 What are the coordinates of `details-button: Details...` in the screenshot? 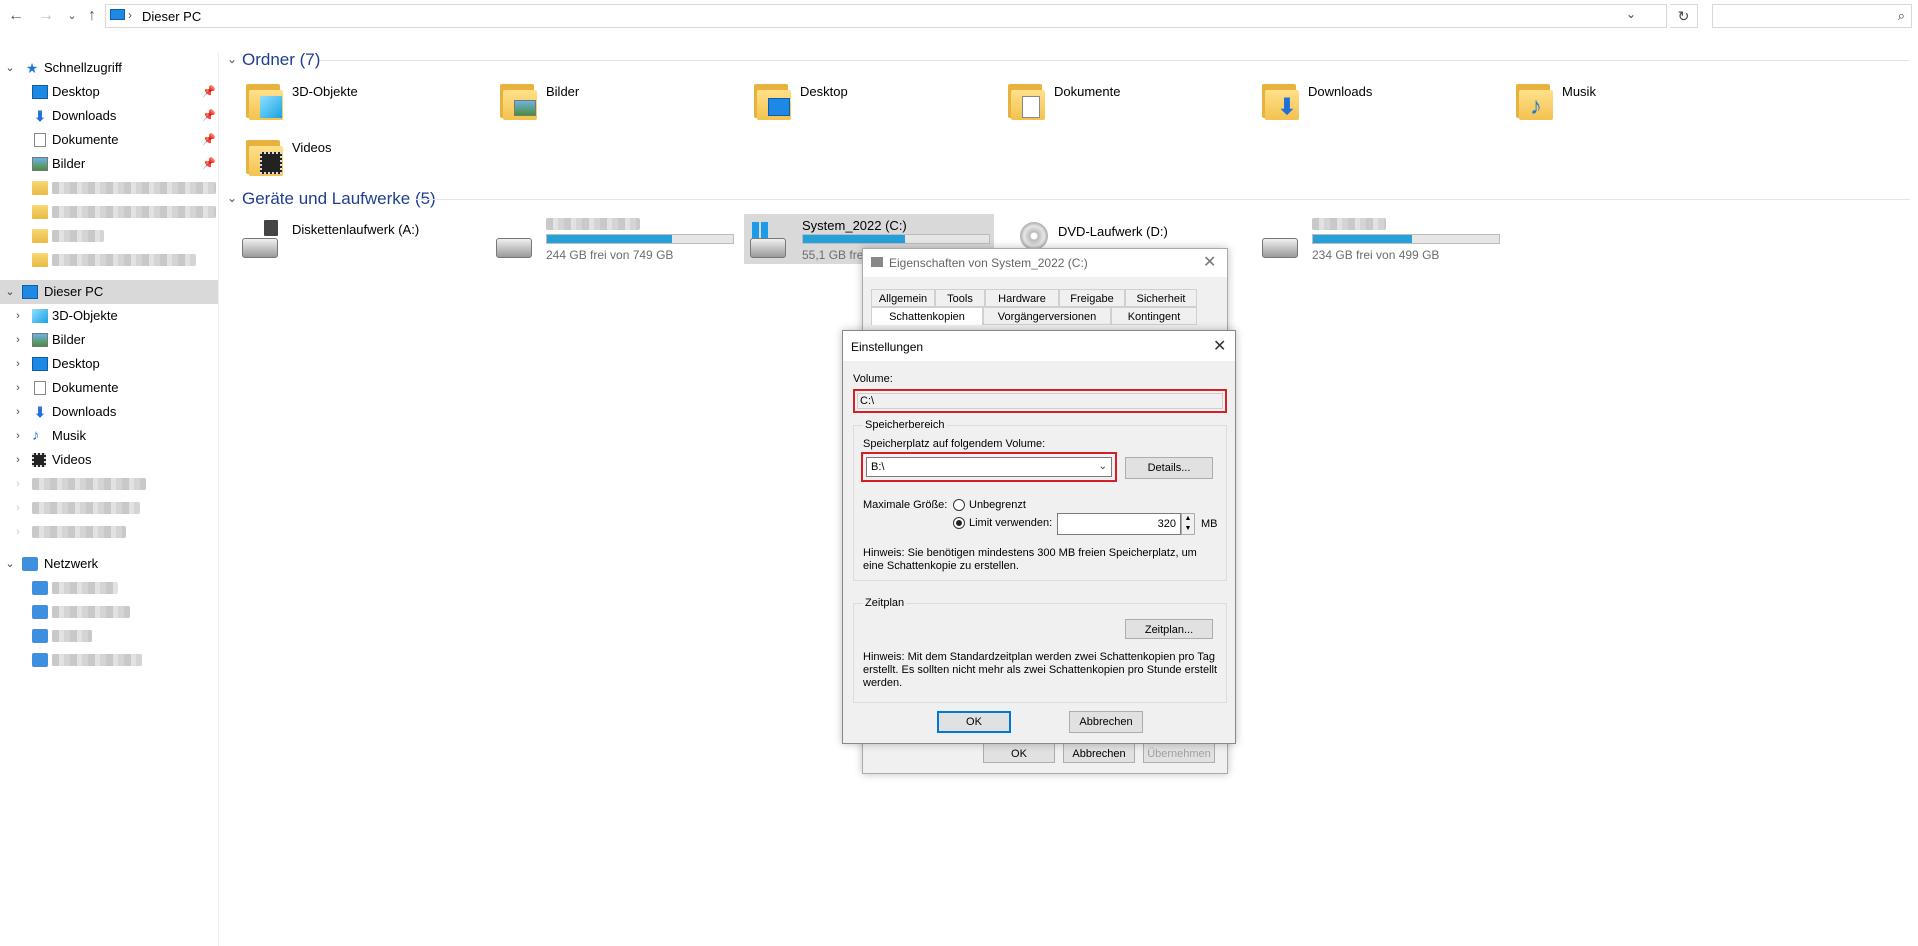 It's located at (1169, 468).